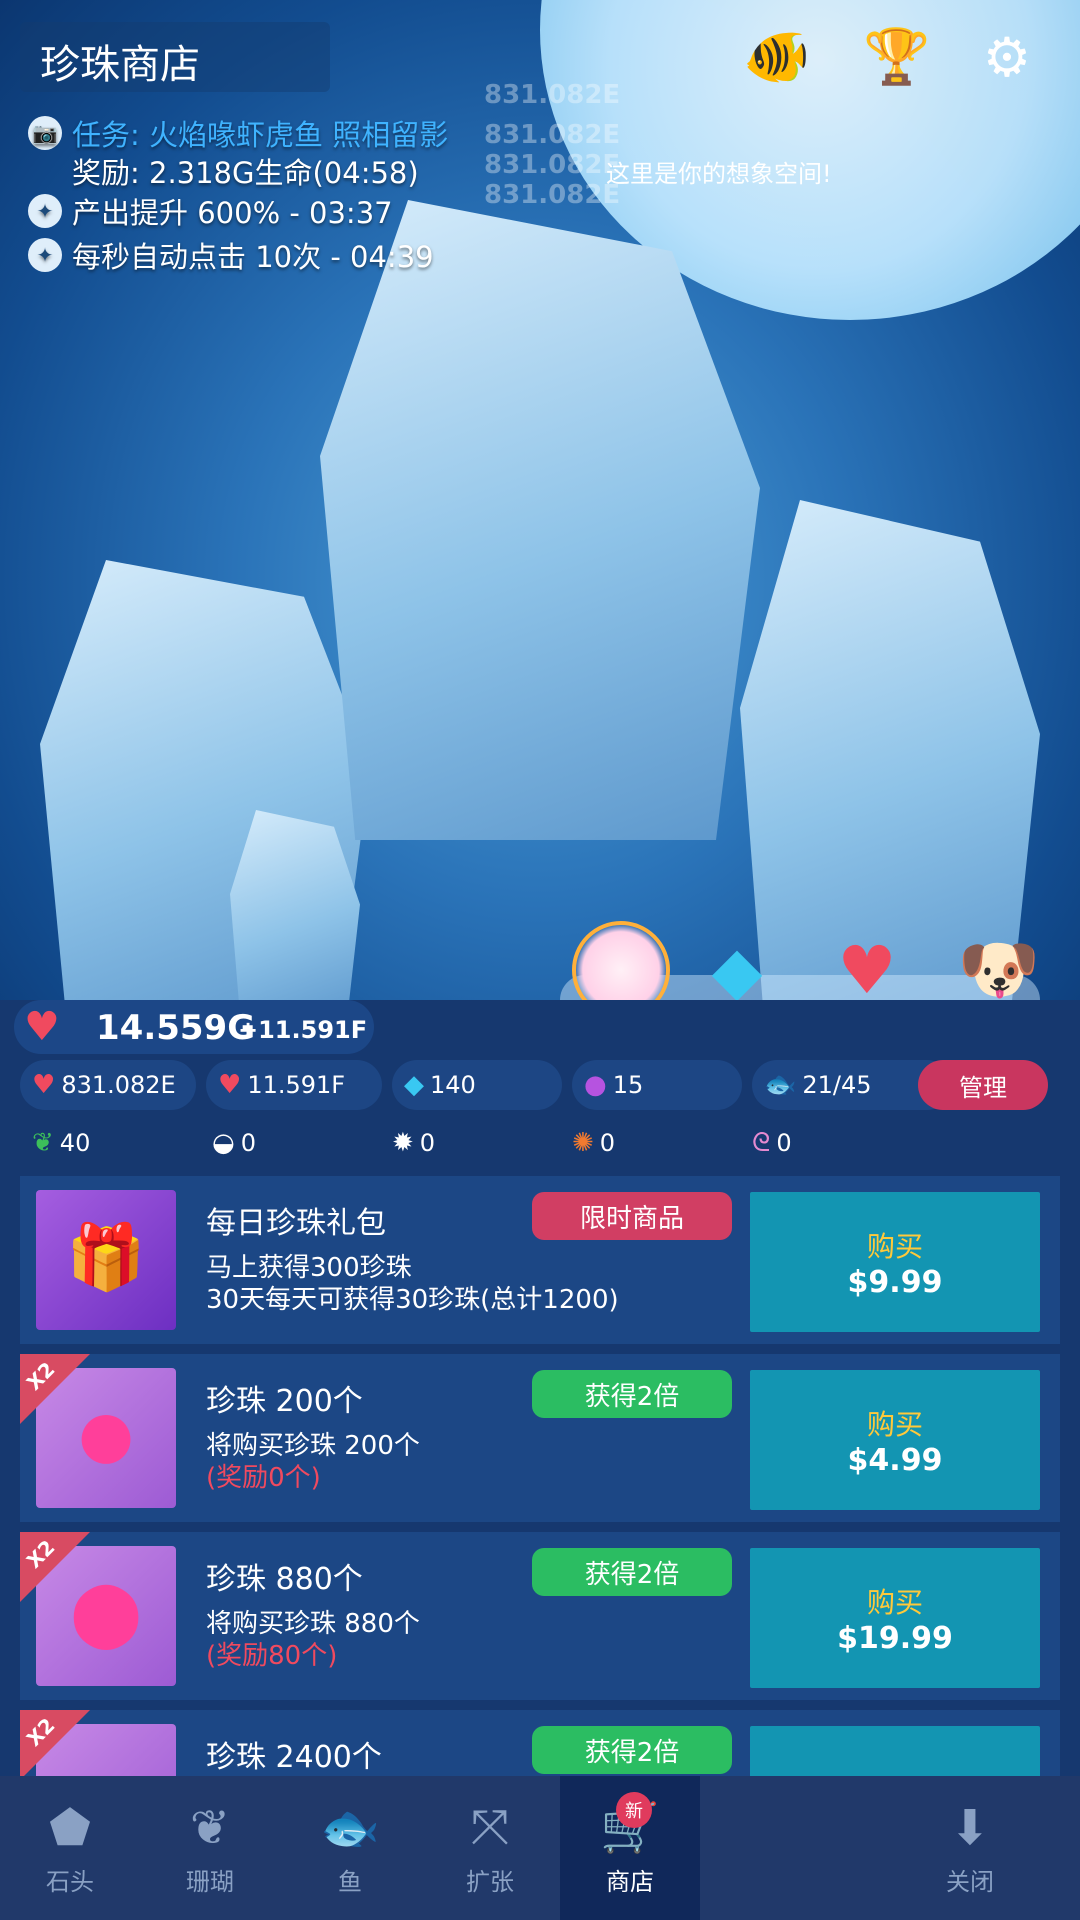 This screenshot has width=1080, height=1920. Describe the element at coordinates (895, 1638) in the screenshot. I see `price-label: $19.99` at that location.